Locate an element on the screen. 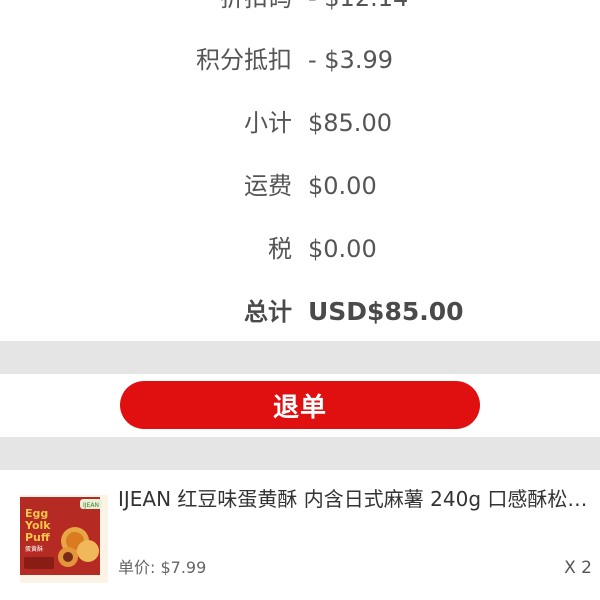 The height and width of the screenshot is (600, 600). discount-code-label: 折扣码 is located at coordinates (256, 10).